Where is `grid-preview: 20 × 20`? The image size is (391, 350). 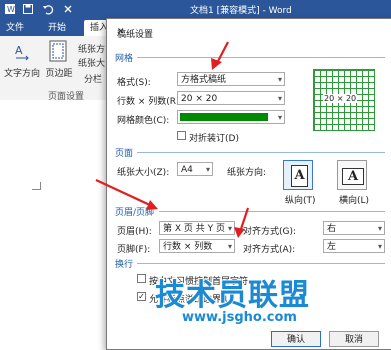 grid-preview: 20 × 20 is located at coordinates (344, 100).